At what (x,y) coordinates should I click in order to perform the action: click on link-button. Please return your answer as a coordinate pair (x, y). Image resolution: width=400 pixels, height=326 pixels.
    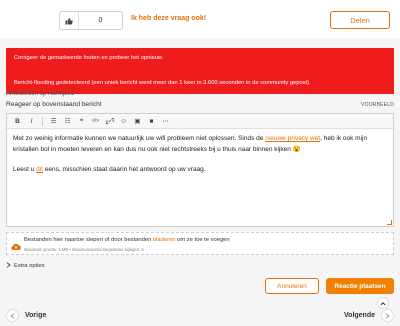
    Looking at the image, I should click on (109, 121).